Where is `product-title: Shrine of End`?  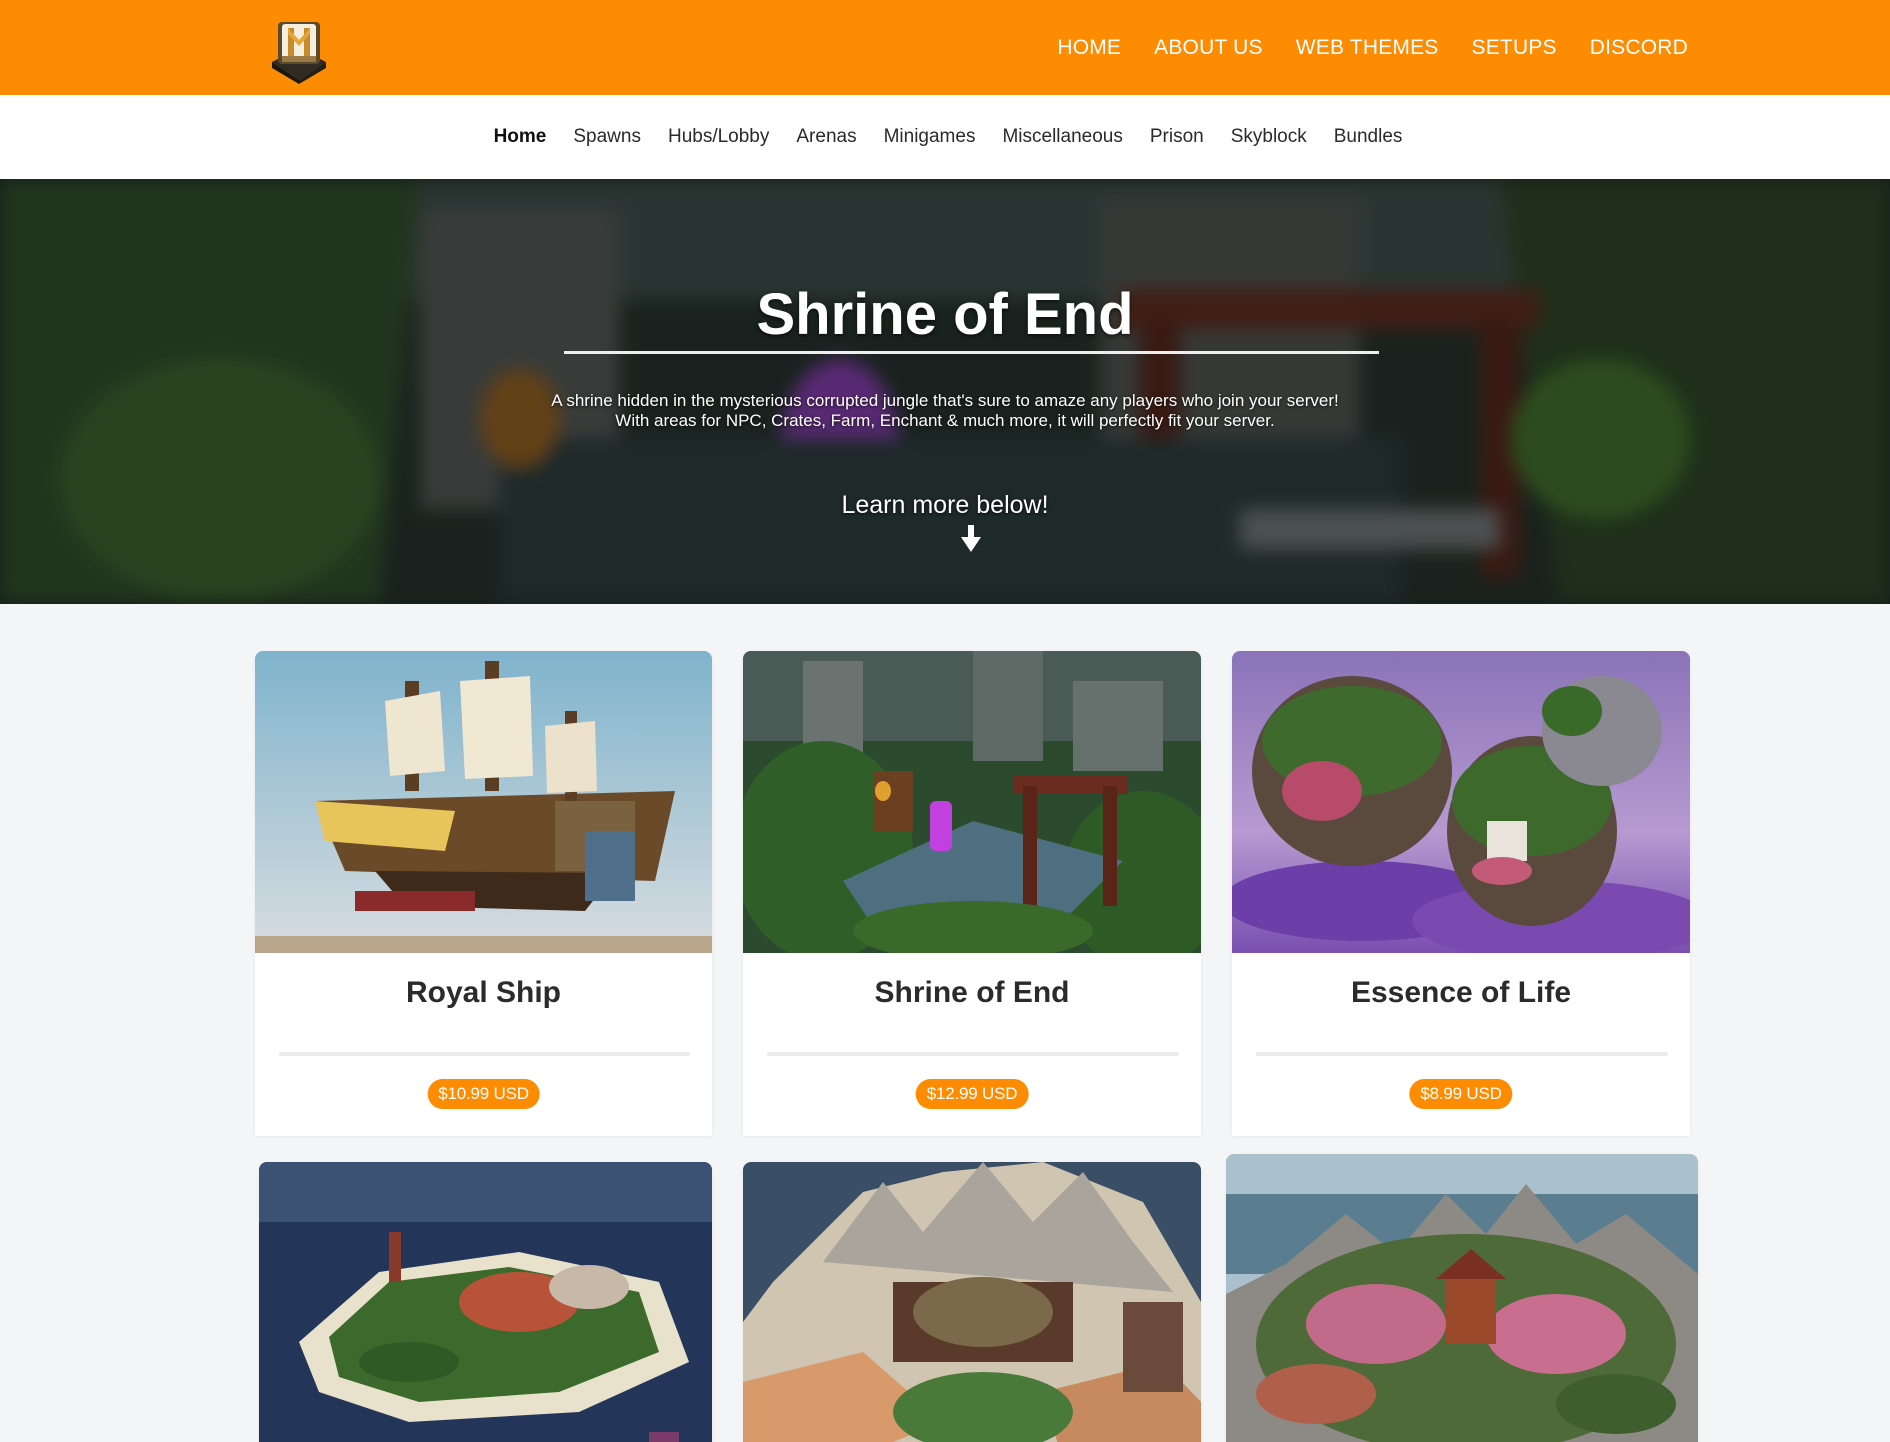 product-title: Shrine of End is located at coordinates (972, 993).